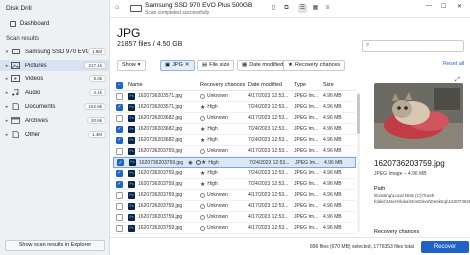  I want to click on list-view-icon: ☰, so click(302, 8).